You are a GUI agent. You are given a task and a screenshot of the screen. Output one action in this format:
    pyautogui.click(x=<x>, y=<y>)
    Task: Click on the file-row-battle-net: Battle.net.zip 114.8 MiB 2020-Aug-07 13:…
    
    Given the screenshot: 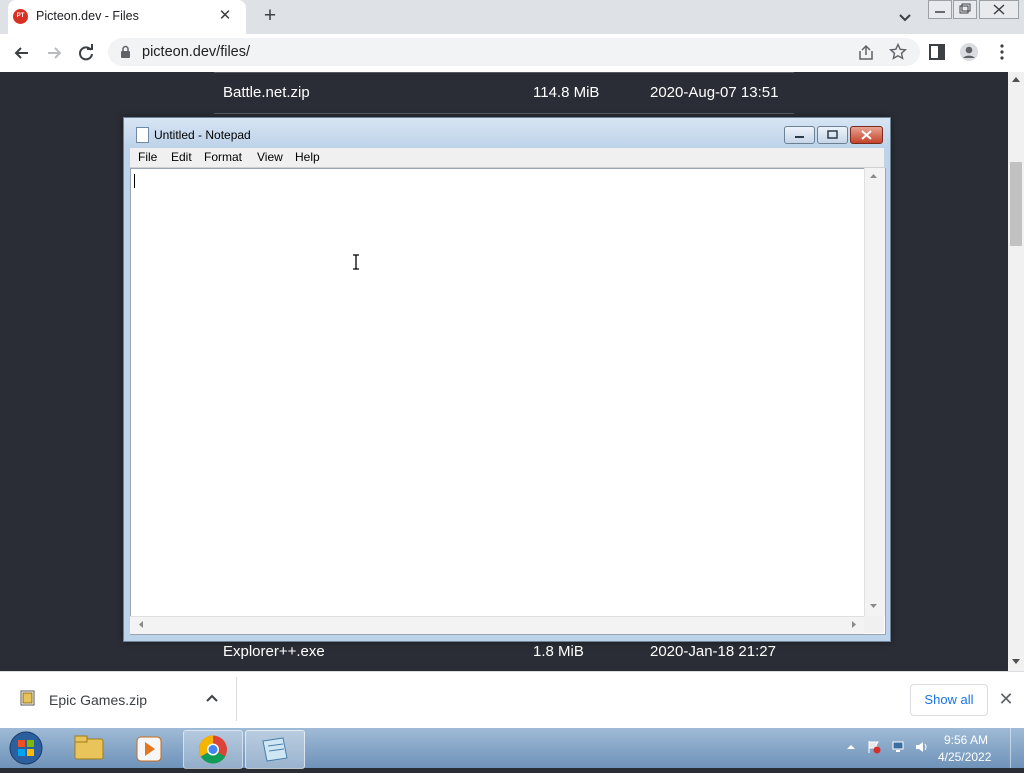 What is the action you would take?
    pyautogui.click(x=508, y=93)
    